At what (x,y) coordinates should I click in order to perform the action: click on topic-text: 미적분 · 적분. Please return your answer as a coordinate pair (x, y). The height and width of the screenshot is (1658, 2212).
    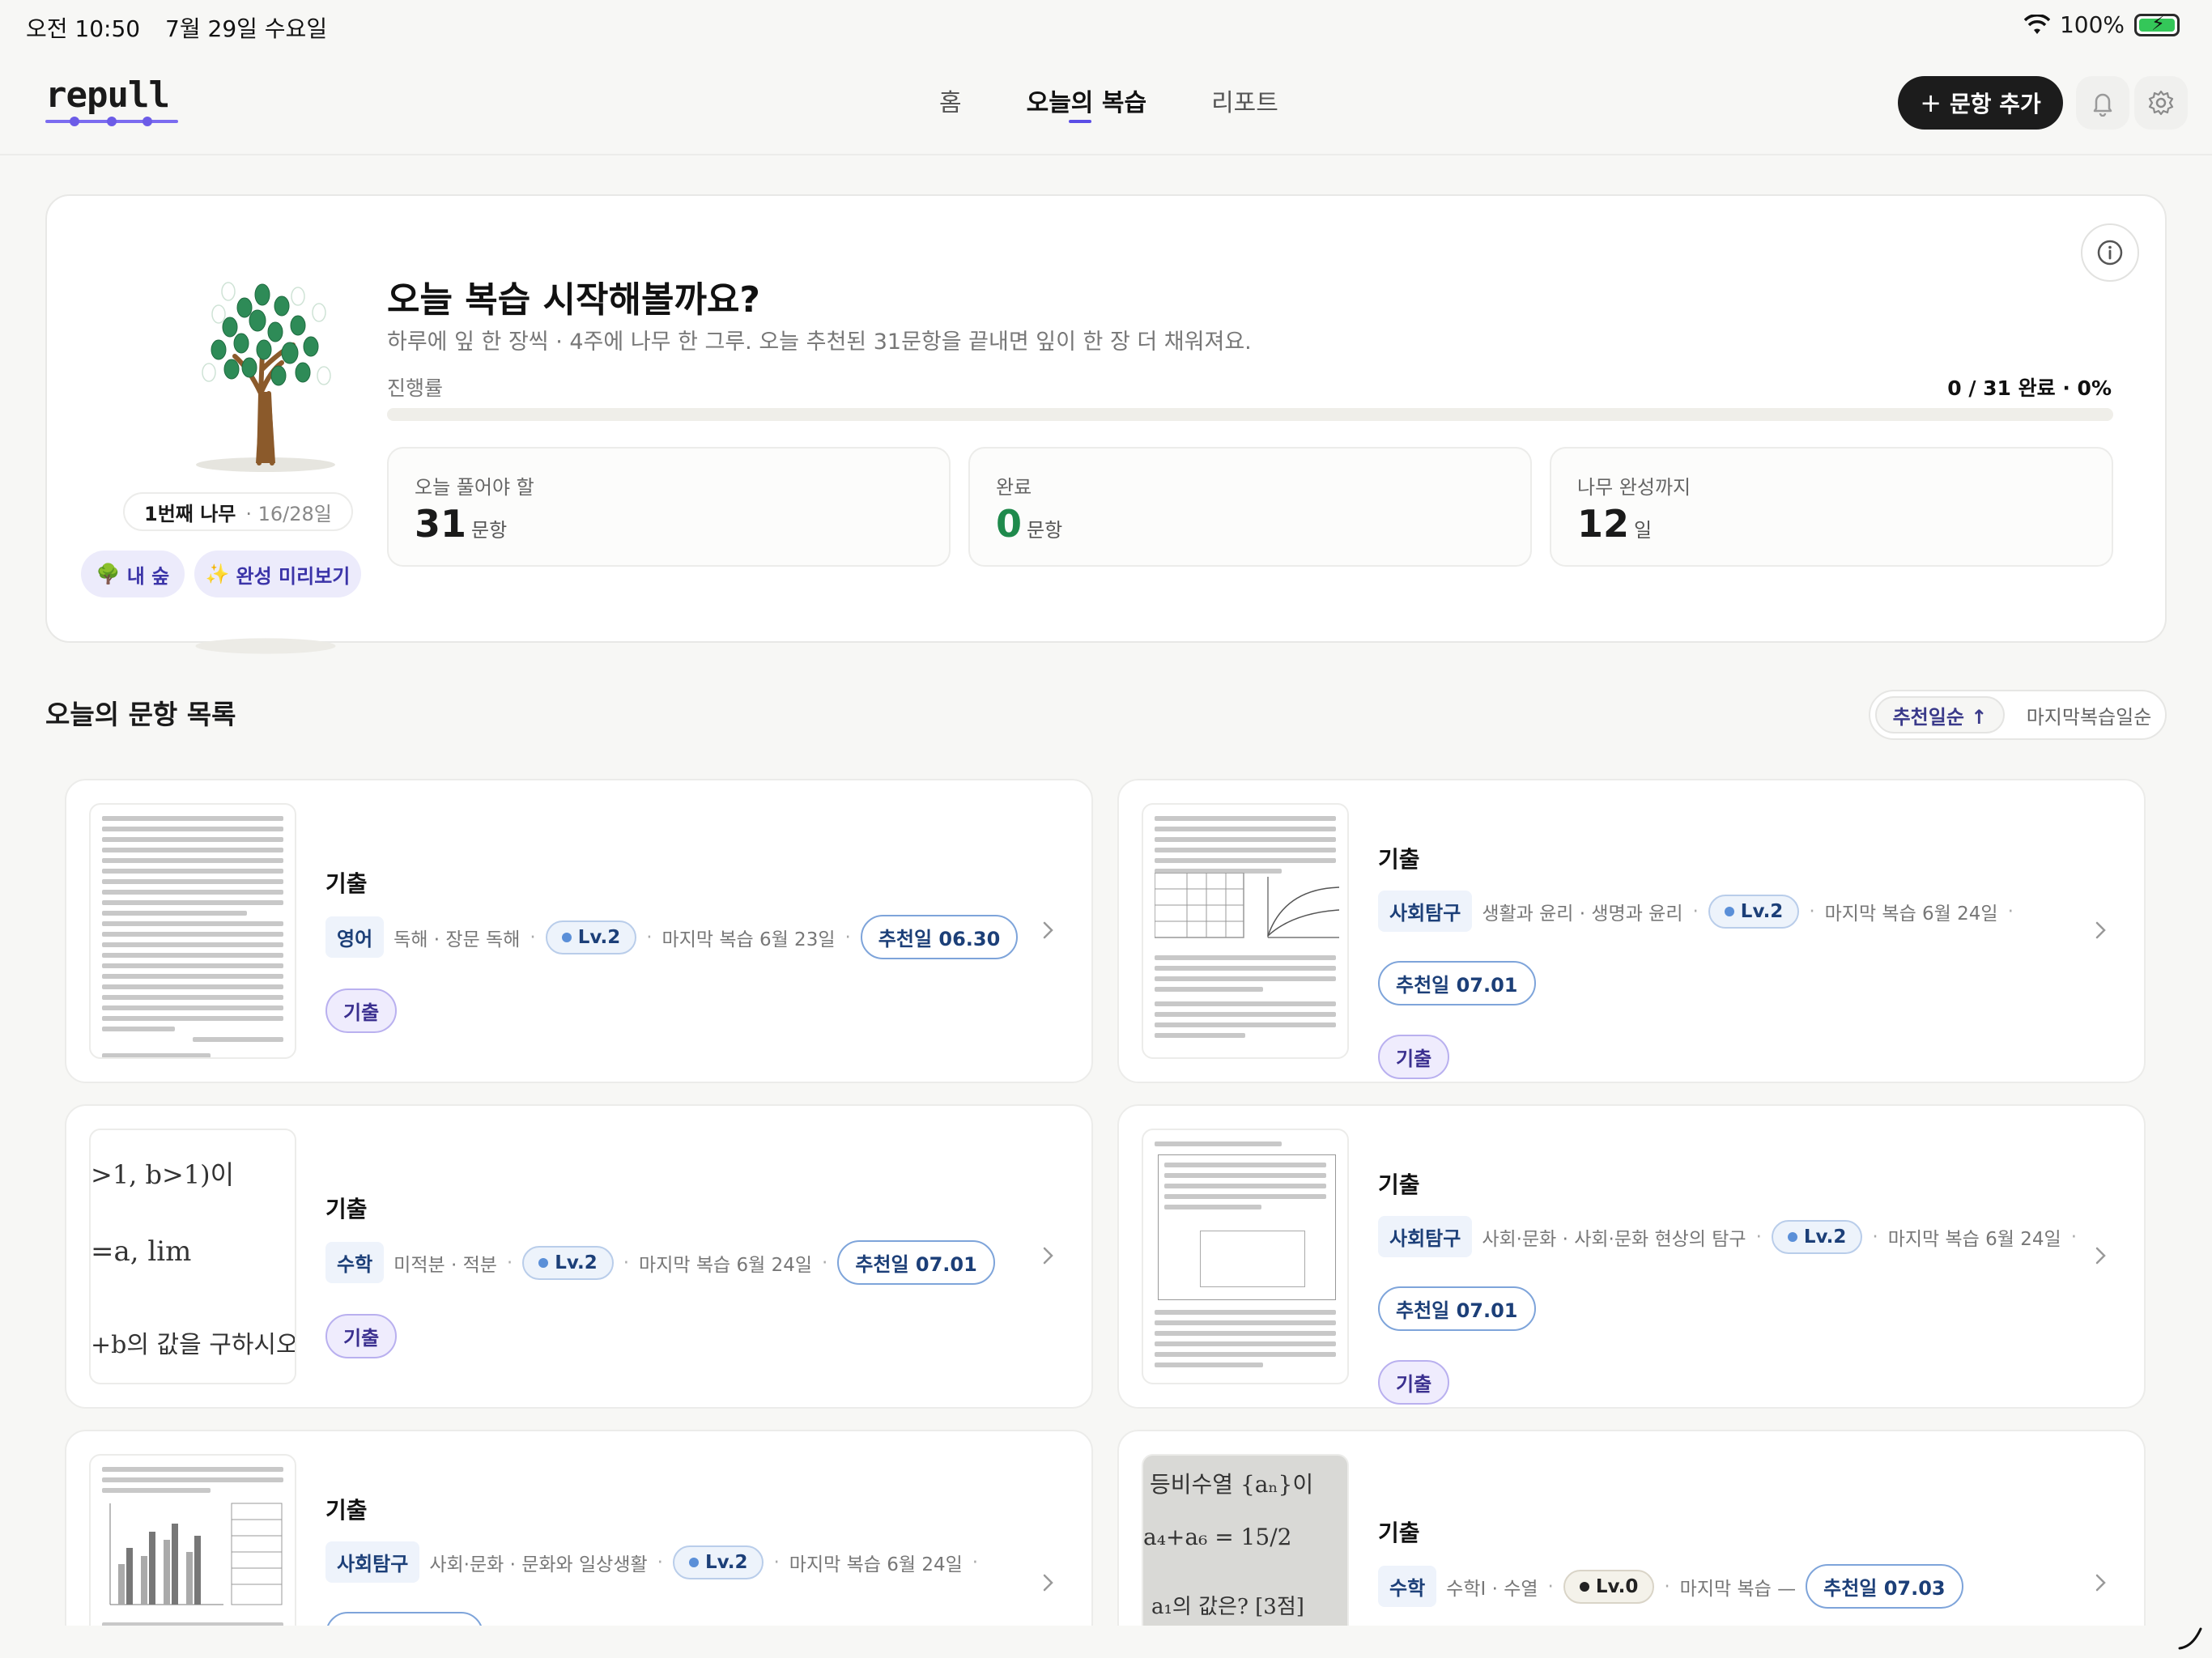
    Looking at the image, I should click on (445, 1265).